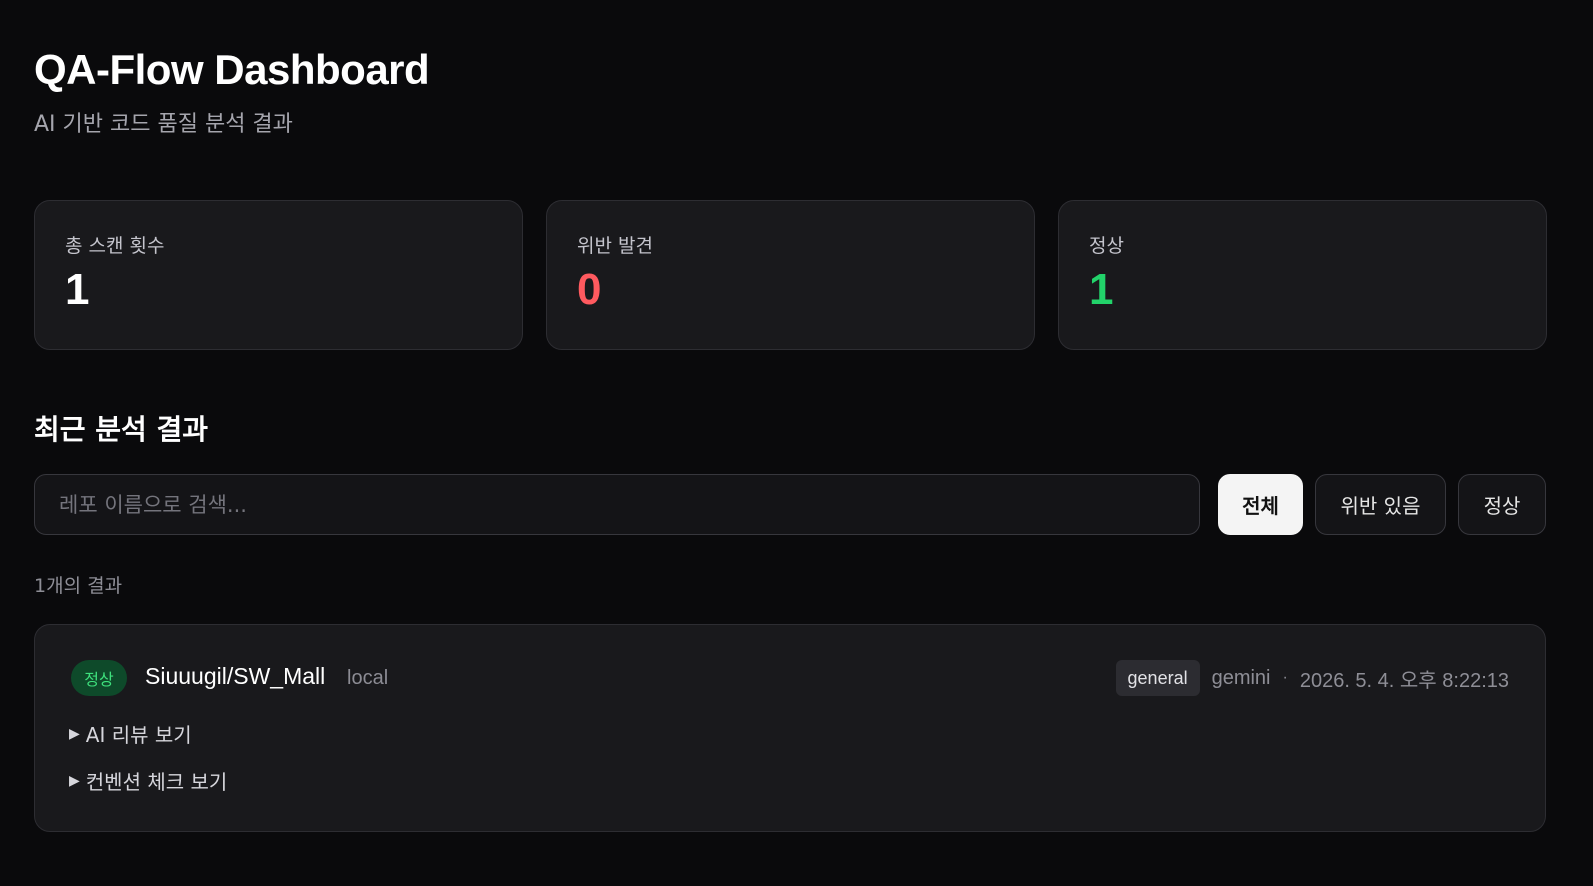 The height and width of the screenshot is (886, 1593). What do you see at coordinates (78, 586) in the screenshot?
I see `result-count: 1개의 결과` at bounding box center [78, 586].